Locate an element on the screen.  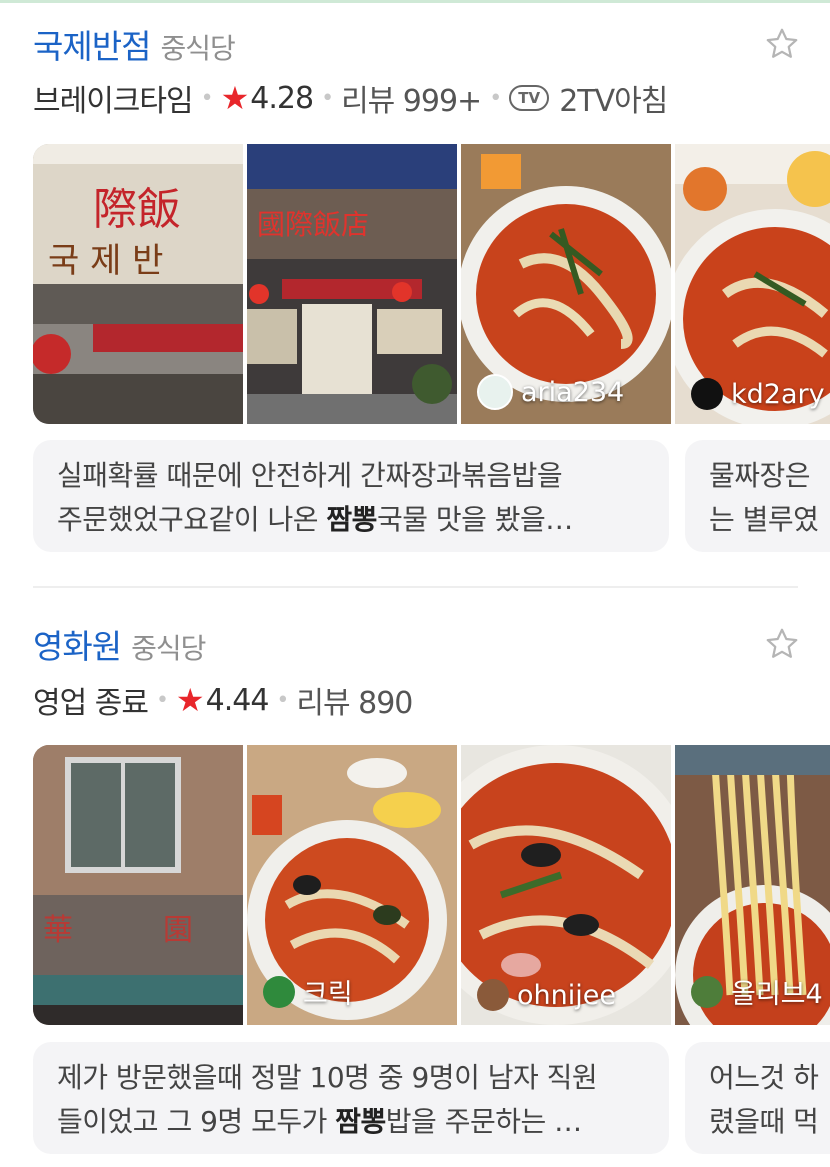
photo-credit-username: aria234 is located at coordinates (573, 392).